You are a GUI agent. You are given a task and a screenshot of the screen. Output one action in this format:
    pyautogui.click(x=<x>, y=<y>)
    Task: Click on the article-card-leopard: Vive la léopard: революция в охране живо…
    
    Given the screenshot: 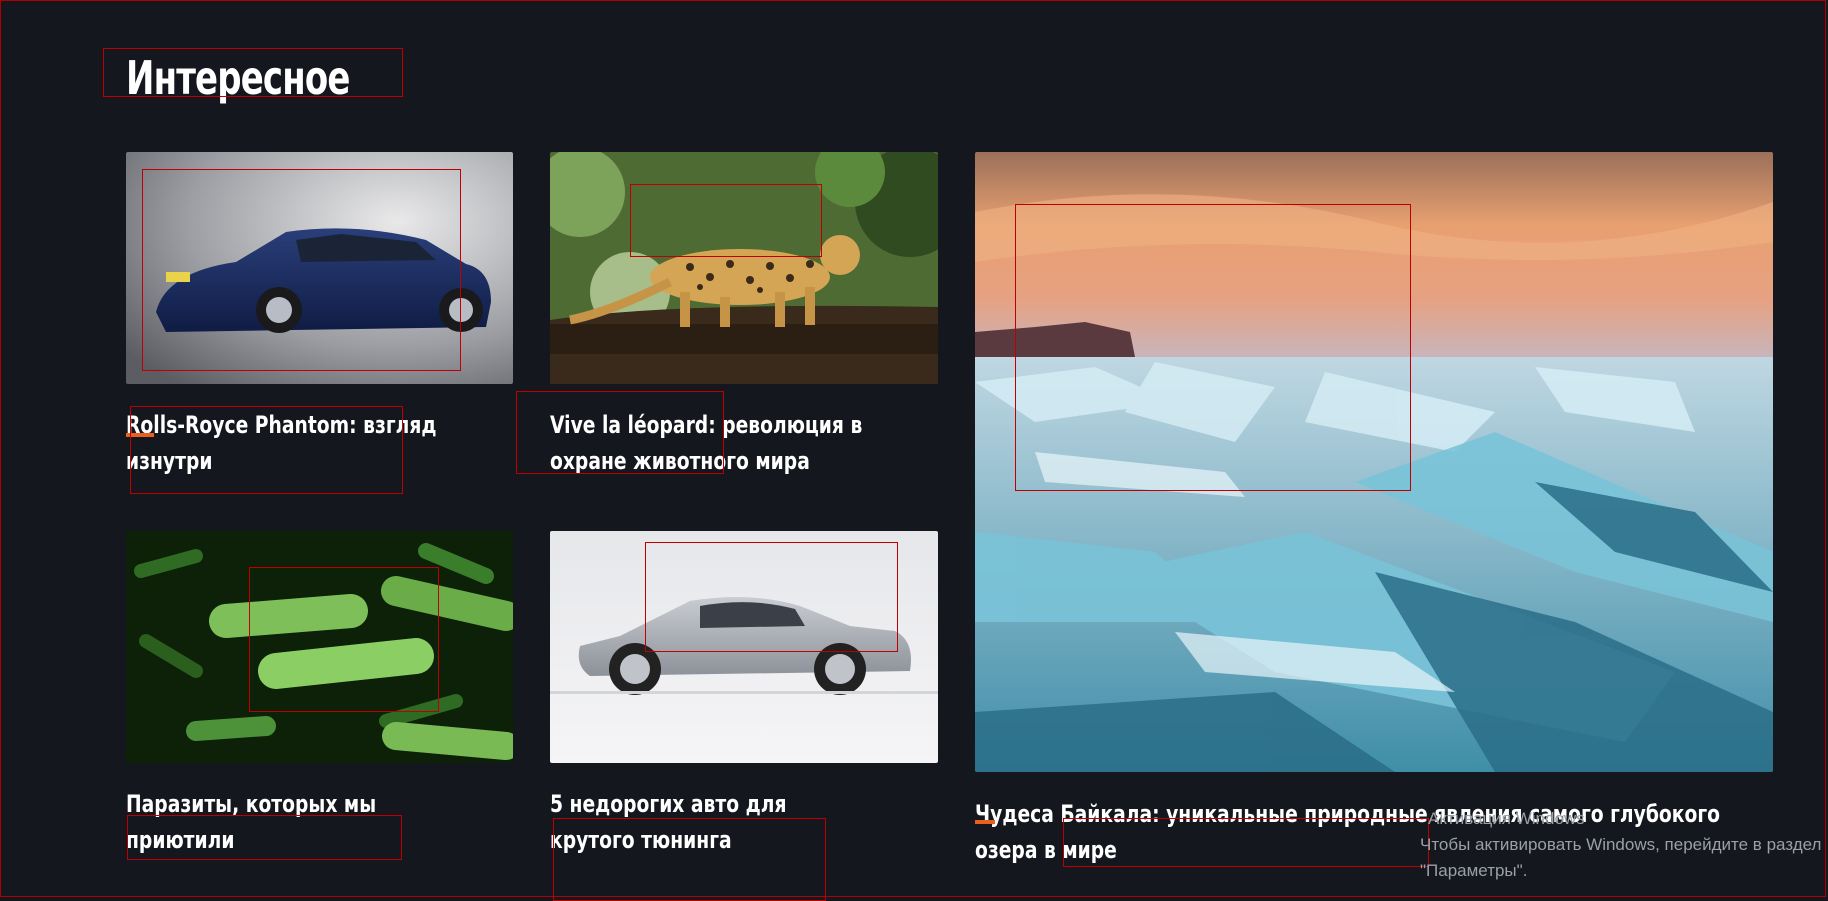 What is the action you would take?
    pyautogui.click(x=744, y=322)
    